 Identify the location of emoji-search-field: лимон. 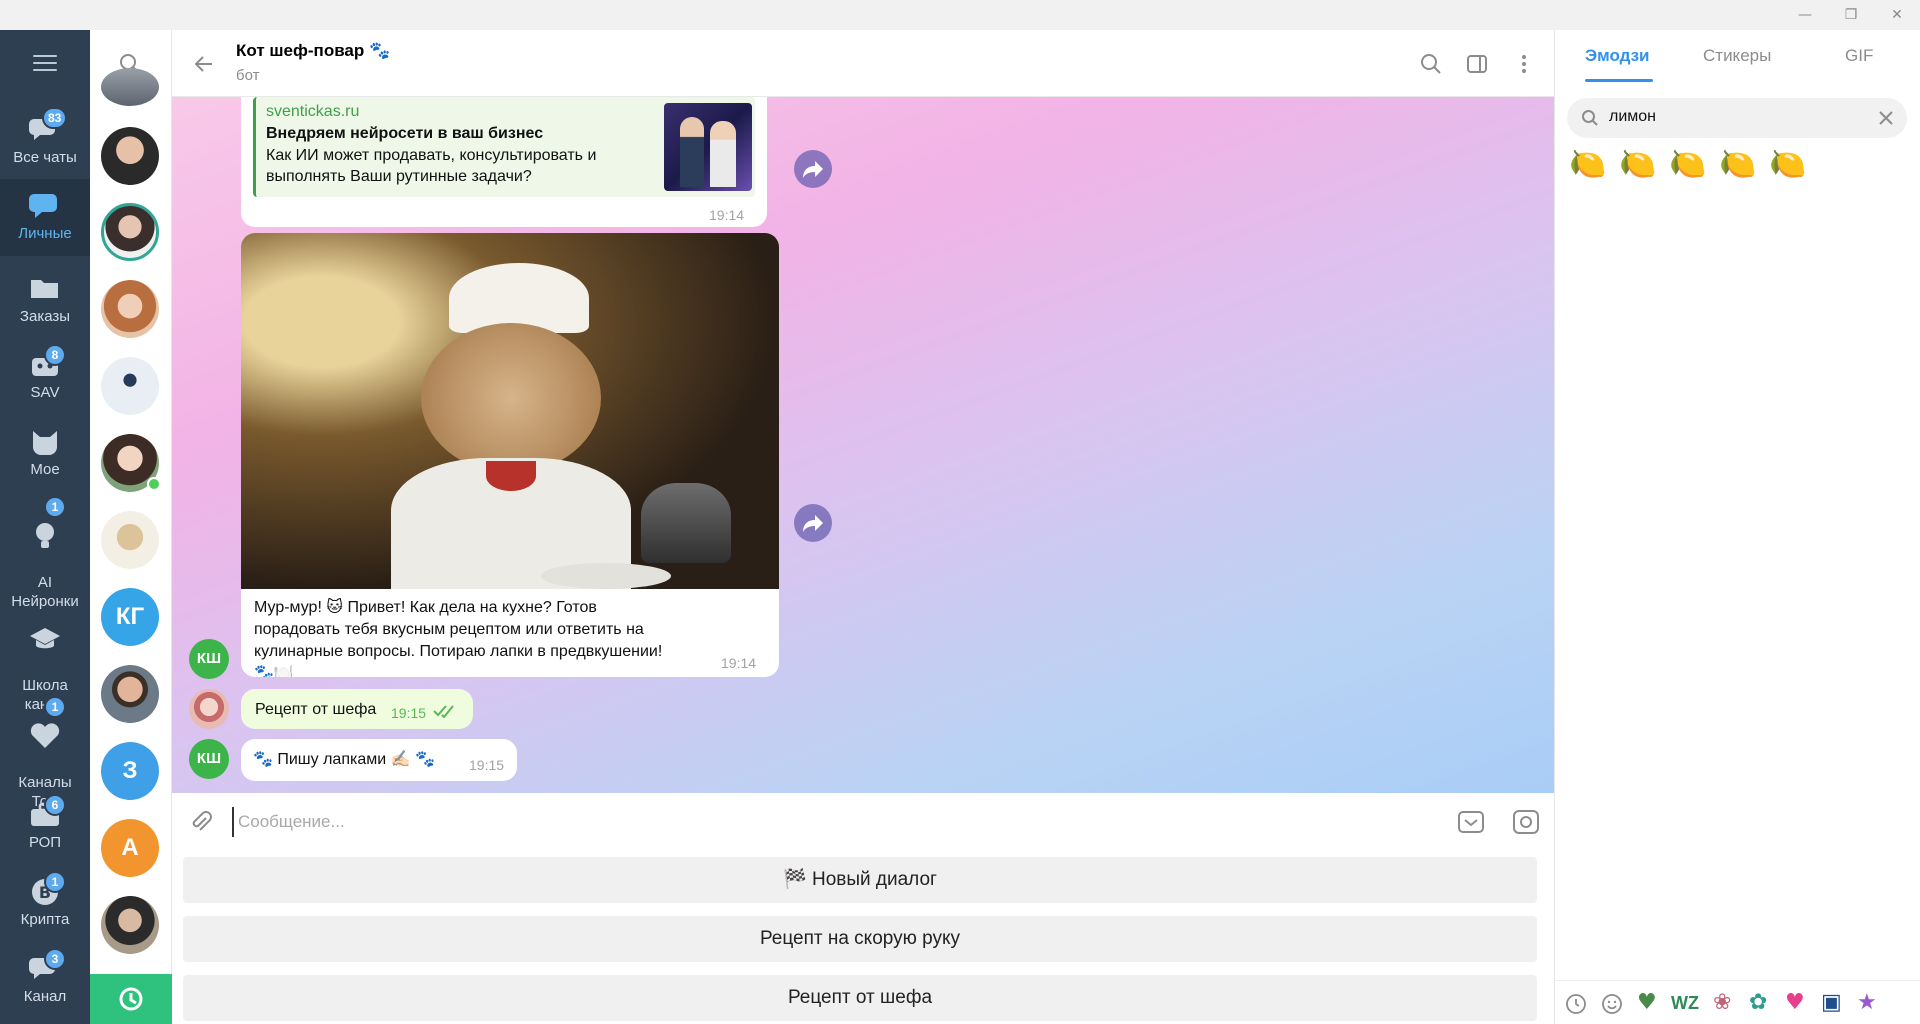
(1737, 118).